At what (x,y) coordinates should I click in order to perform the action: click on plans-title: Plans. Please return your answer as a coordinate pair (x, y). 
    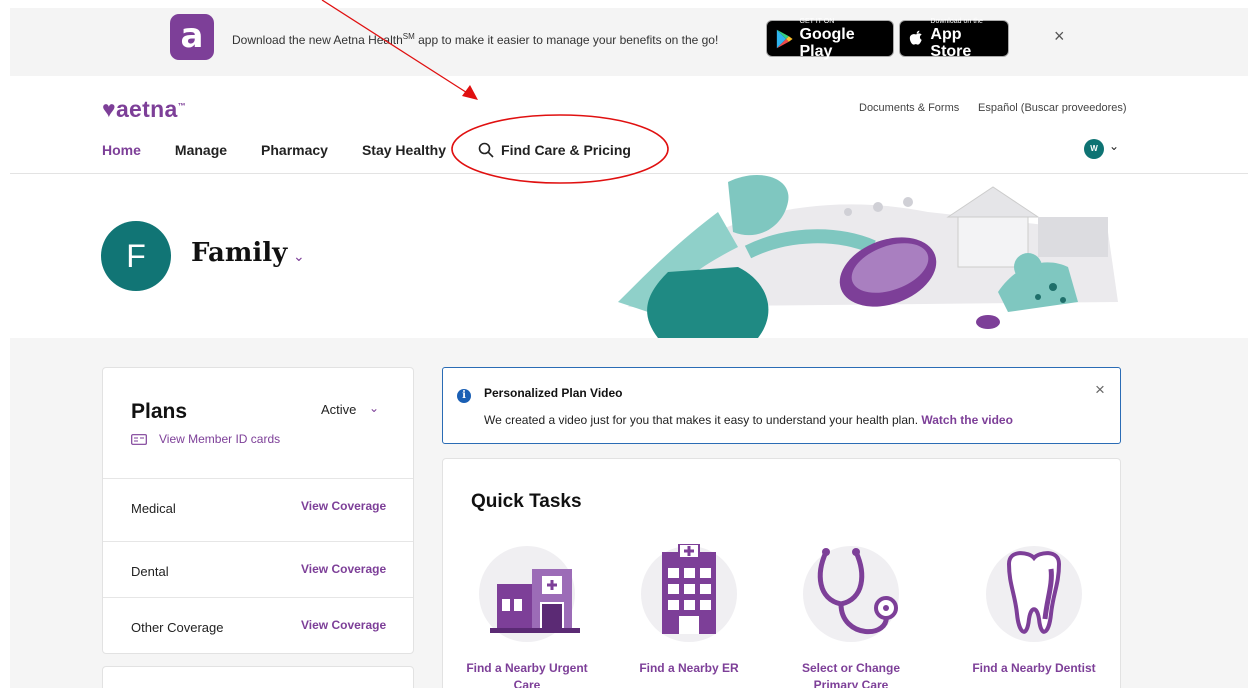
    Looking at the image, I should click on (159, 411).